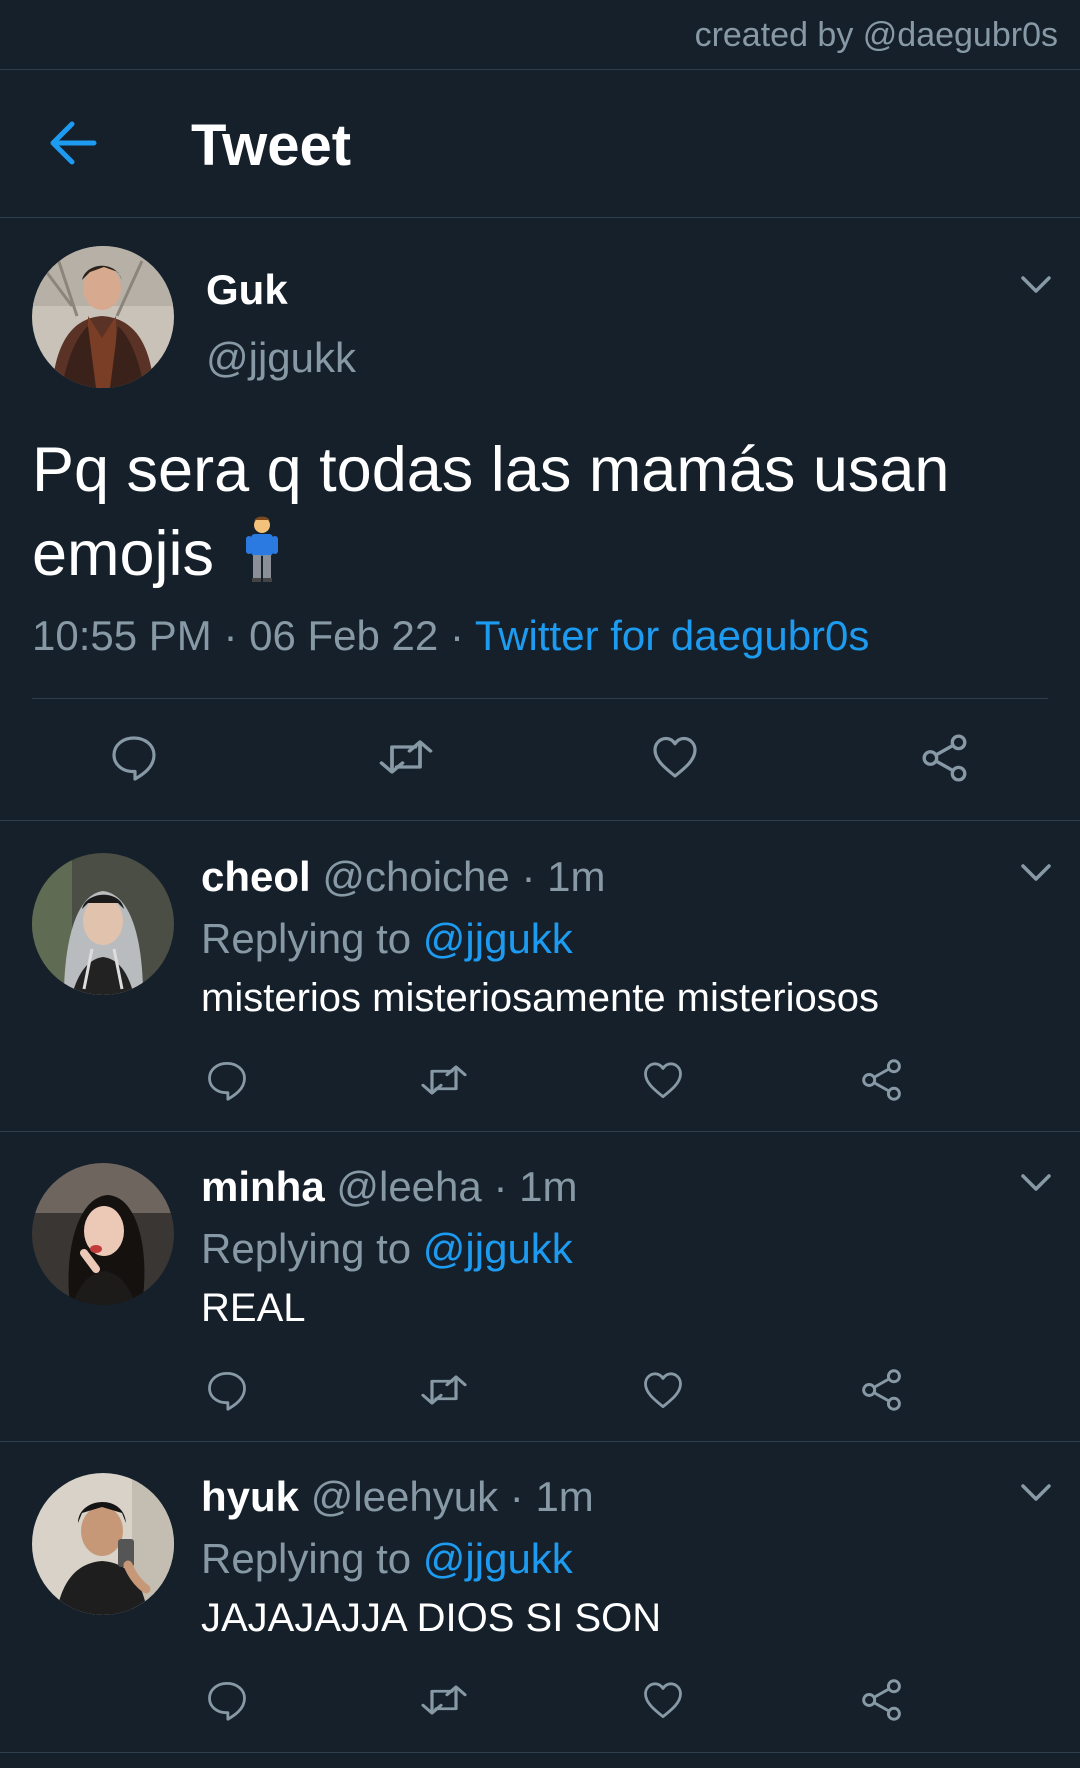  Describe the element at coordinates (876, 35) in the screenshot. I see `credit-text: created by @daegubr0s` at that location.